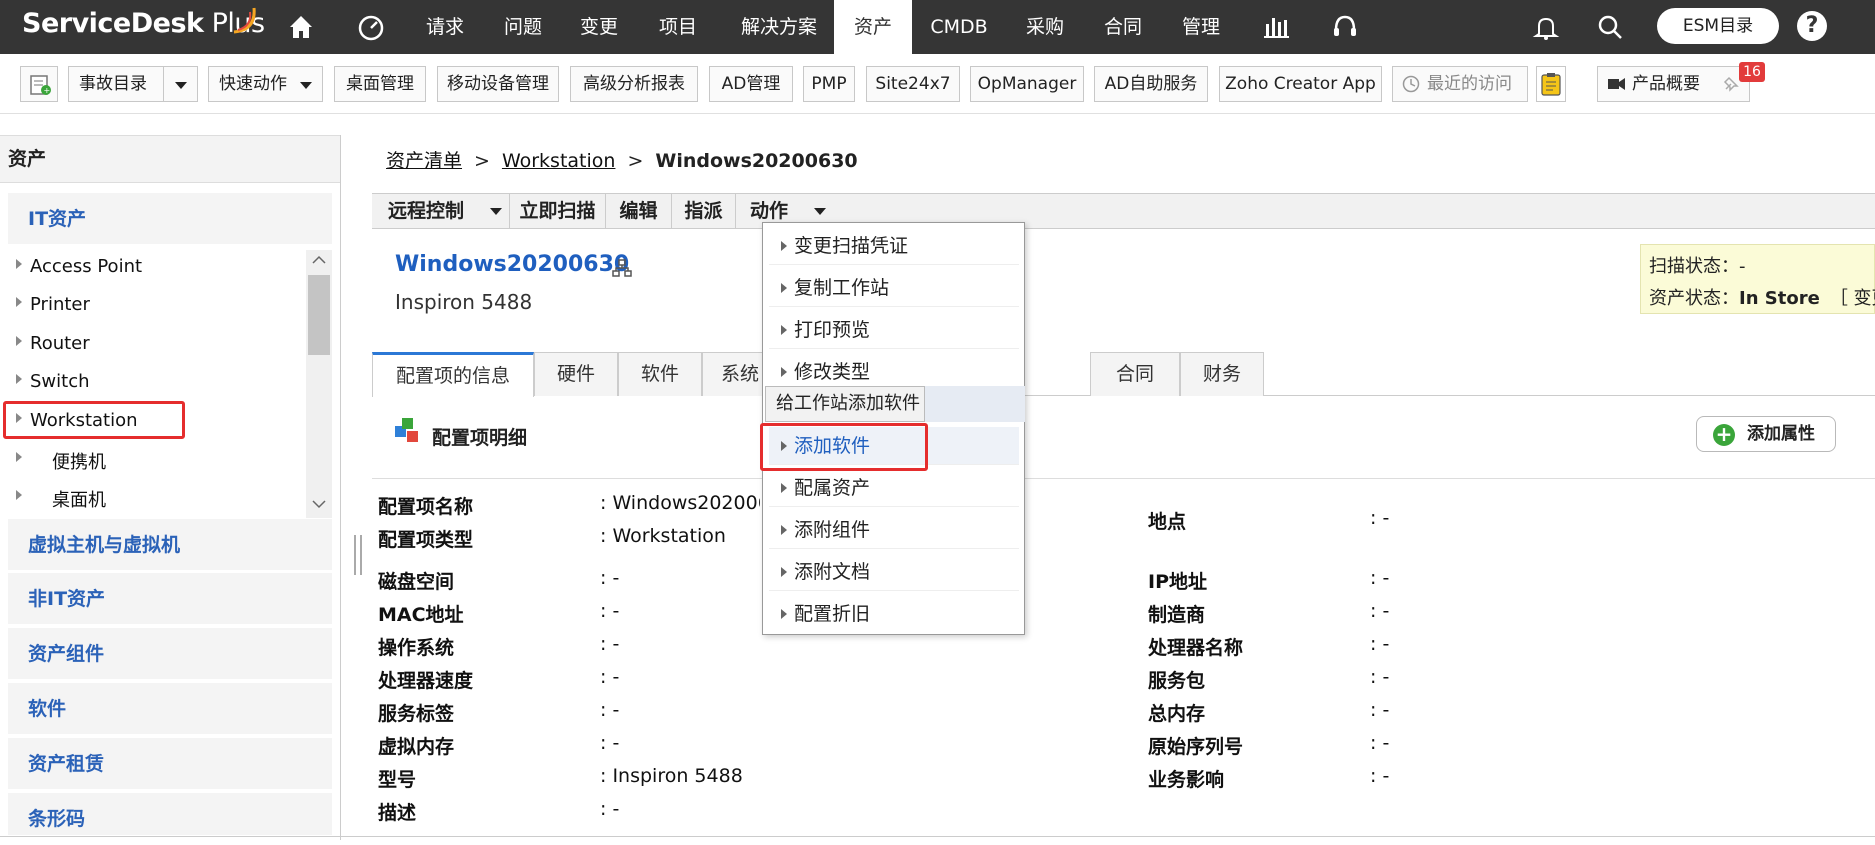 The image size is (1875, 845). What do you see at coordinates (913, 84) in the screenshot?
I see `site24x7-button: Site24x7` at bounding box center [913, 84].